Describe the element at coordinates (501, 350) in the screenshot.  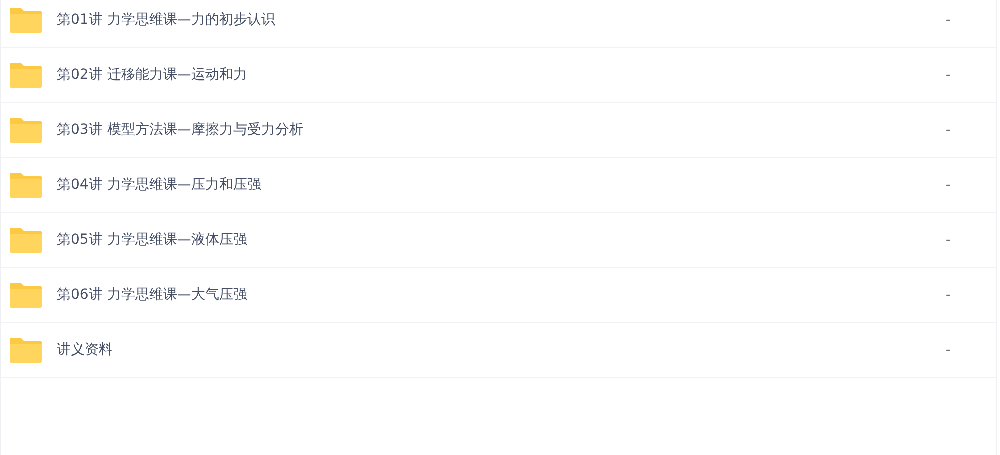
I see `file-name: 讲义资料` at that location.